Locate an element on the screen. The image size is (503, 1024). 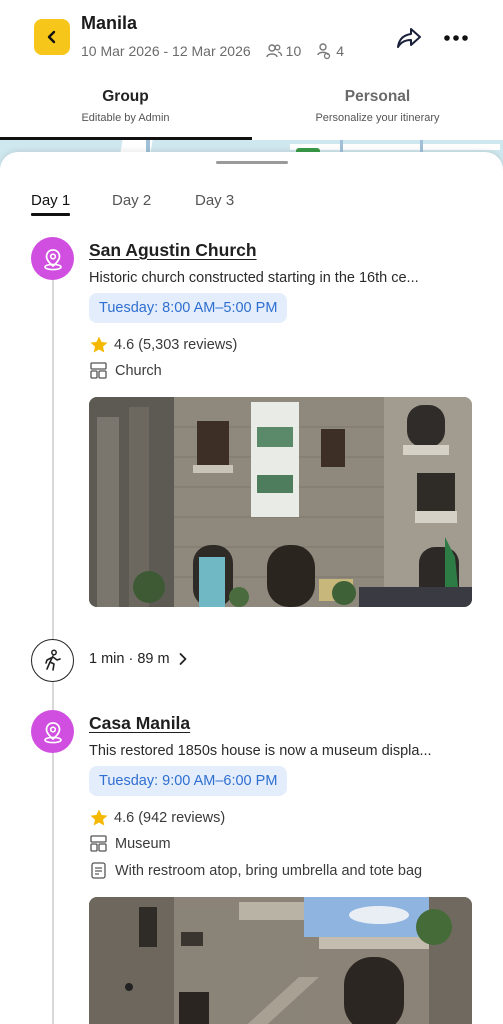
day-tab-indicator is located at coordinates (50, 214).